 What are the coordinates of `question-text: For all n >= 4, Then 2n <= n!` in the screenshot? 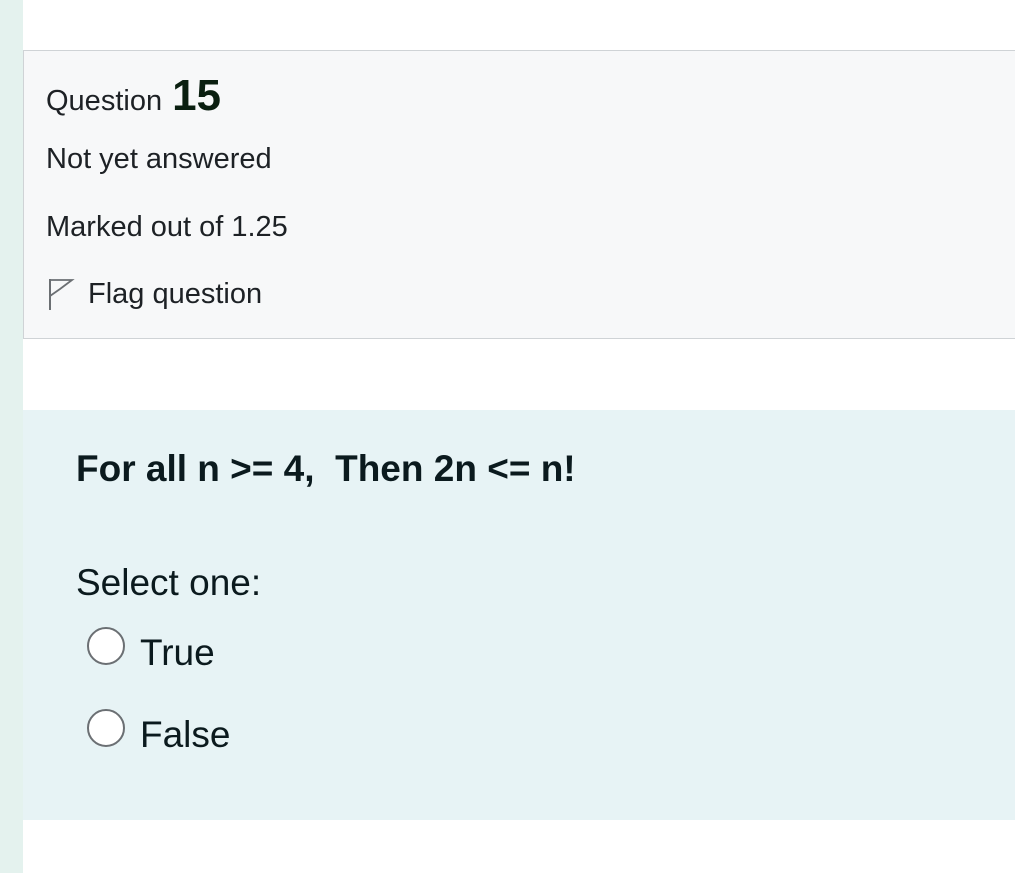 It's located at (326, 468).